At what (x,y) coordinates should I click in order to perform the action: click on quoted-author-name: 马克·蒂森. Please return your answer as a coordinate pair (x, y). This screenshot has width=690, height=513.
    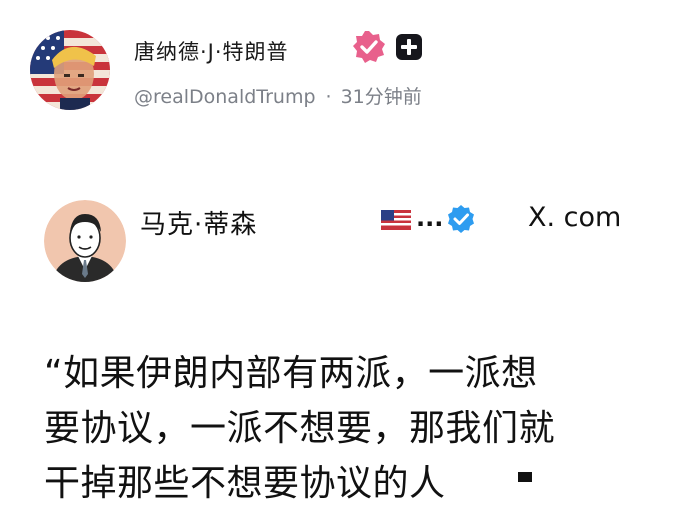
    Looking at the image, I should click on (198, 222).